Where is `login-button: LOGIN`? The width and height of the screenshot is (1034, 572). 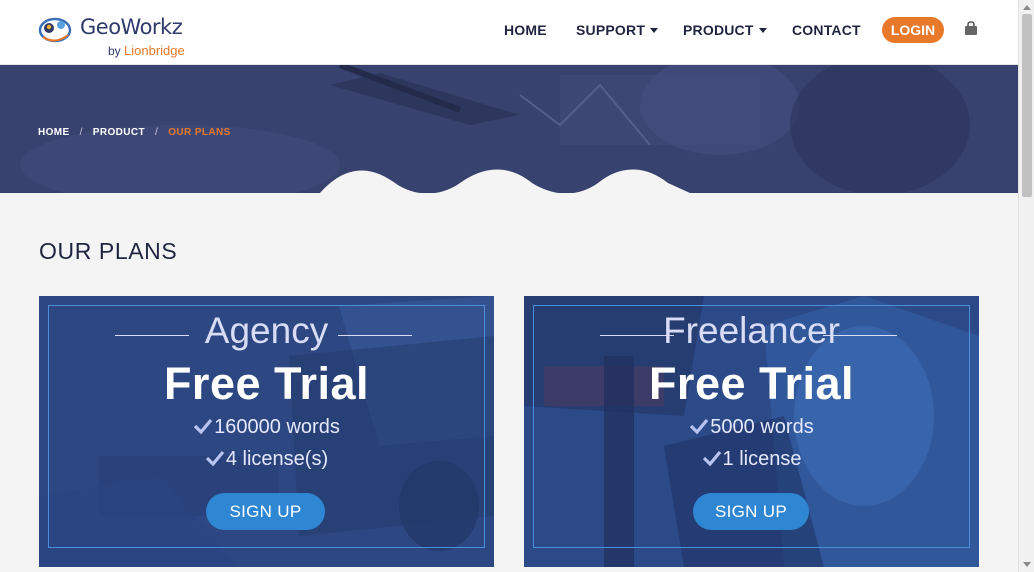 login-button: LOGIN is located at coordinates (913, 30).